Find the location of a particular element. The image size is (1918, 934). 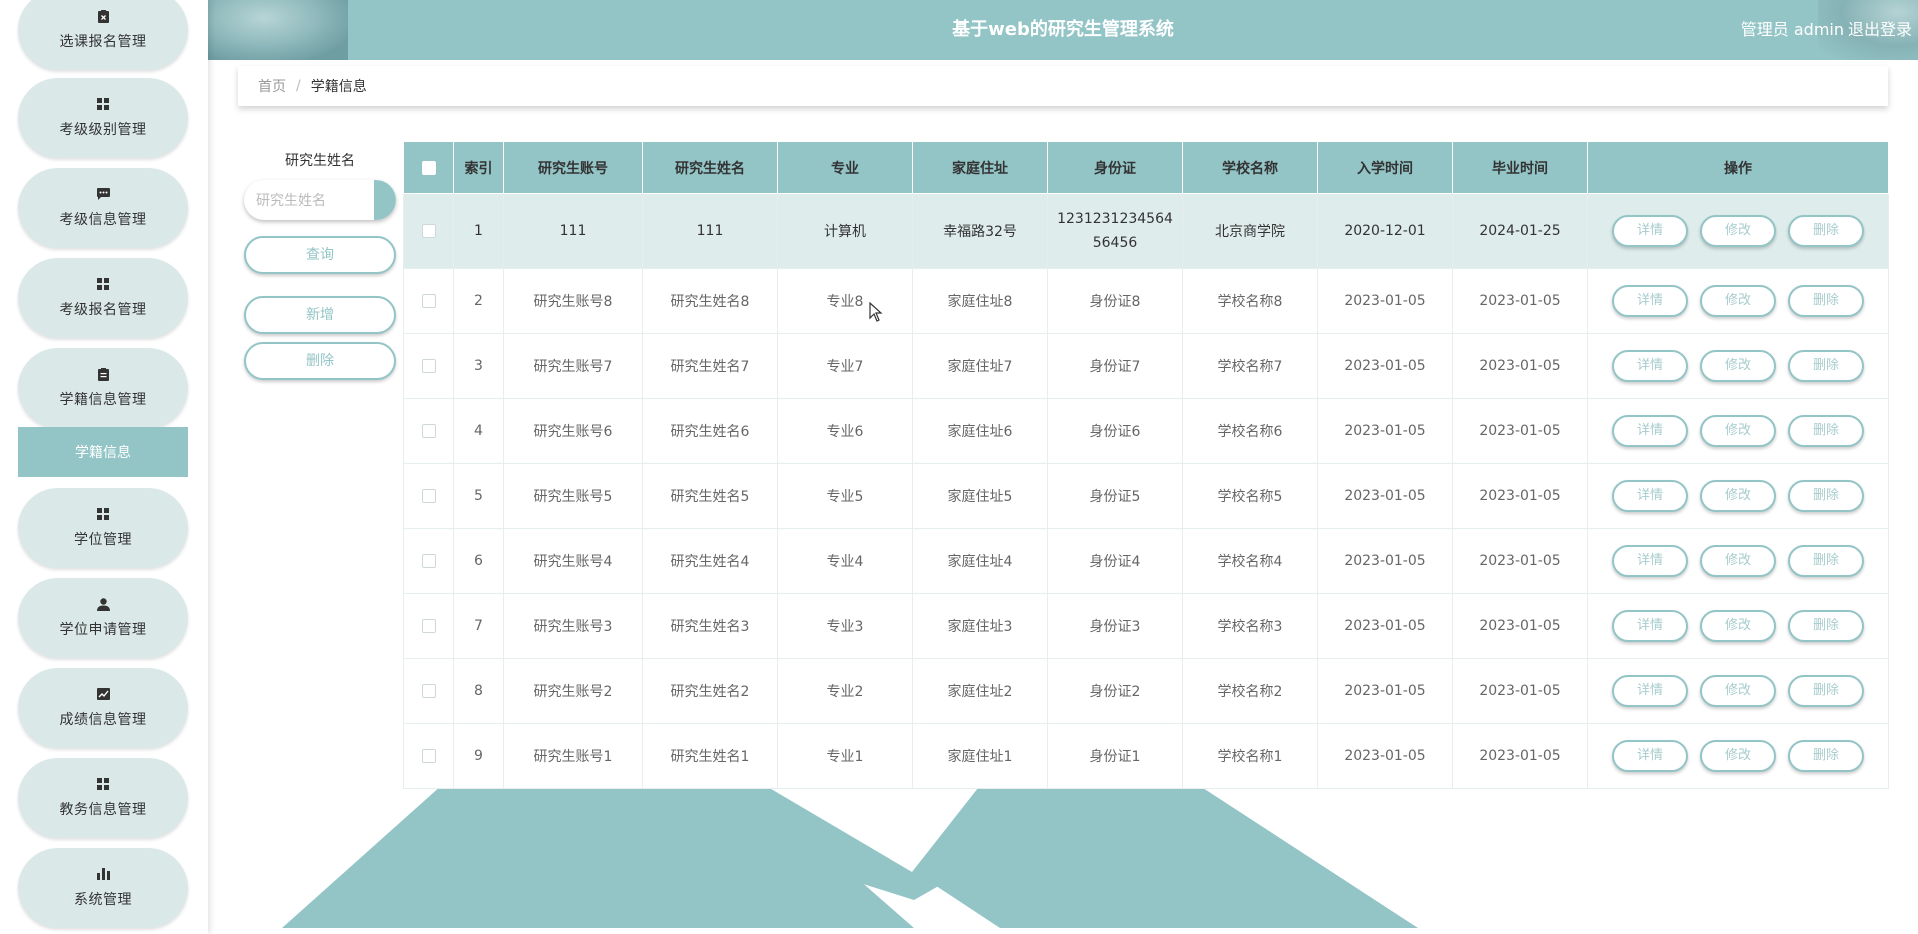

search-input is located at coordinates (311, 200).